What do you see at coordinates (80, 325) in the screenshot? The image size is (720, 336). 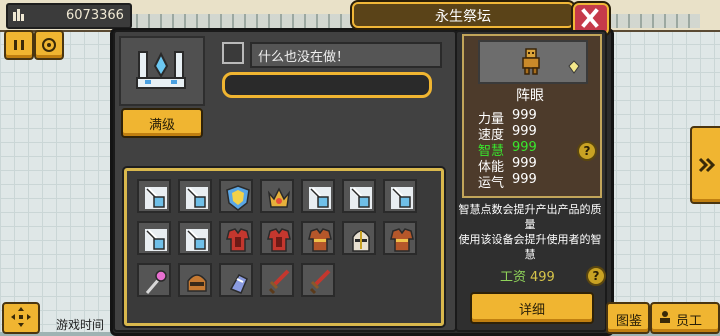 I see `game-time-label: 游戏时间` at bounding box center [80, 325].